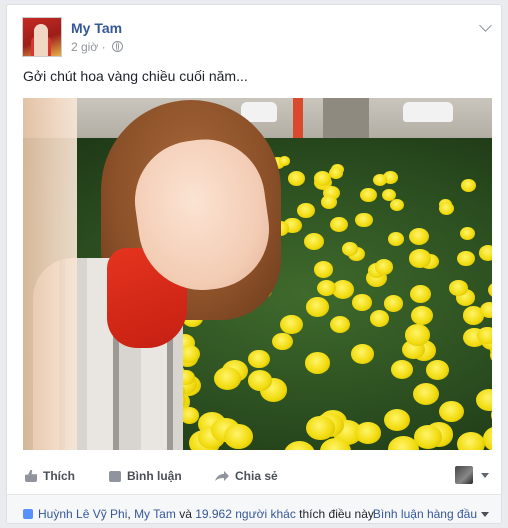 This screenshot has height=528, width=508. I want to click on like-count-icon, so click(28, 514).